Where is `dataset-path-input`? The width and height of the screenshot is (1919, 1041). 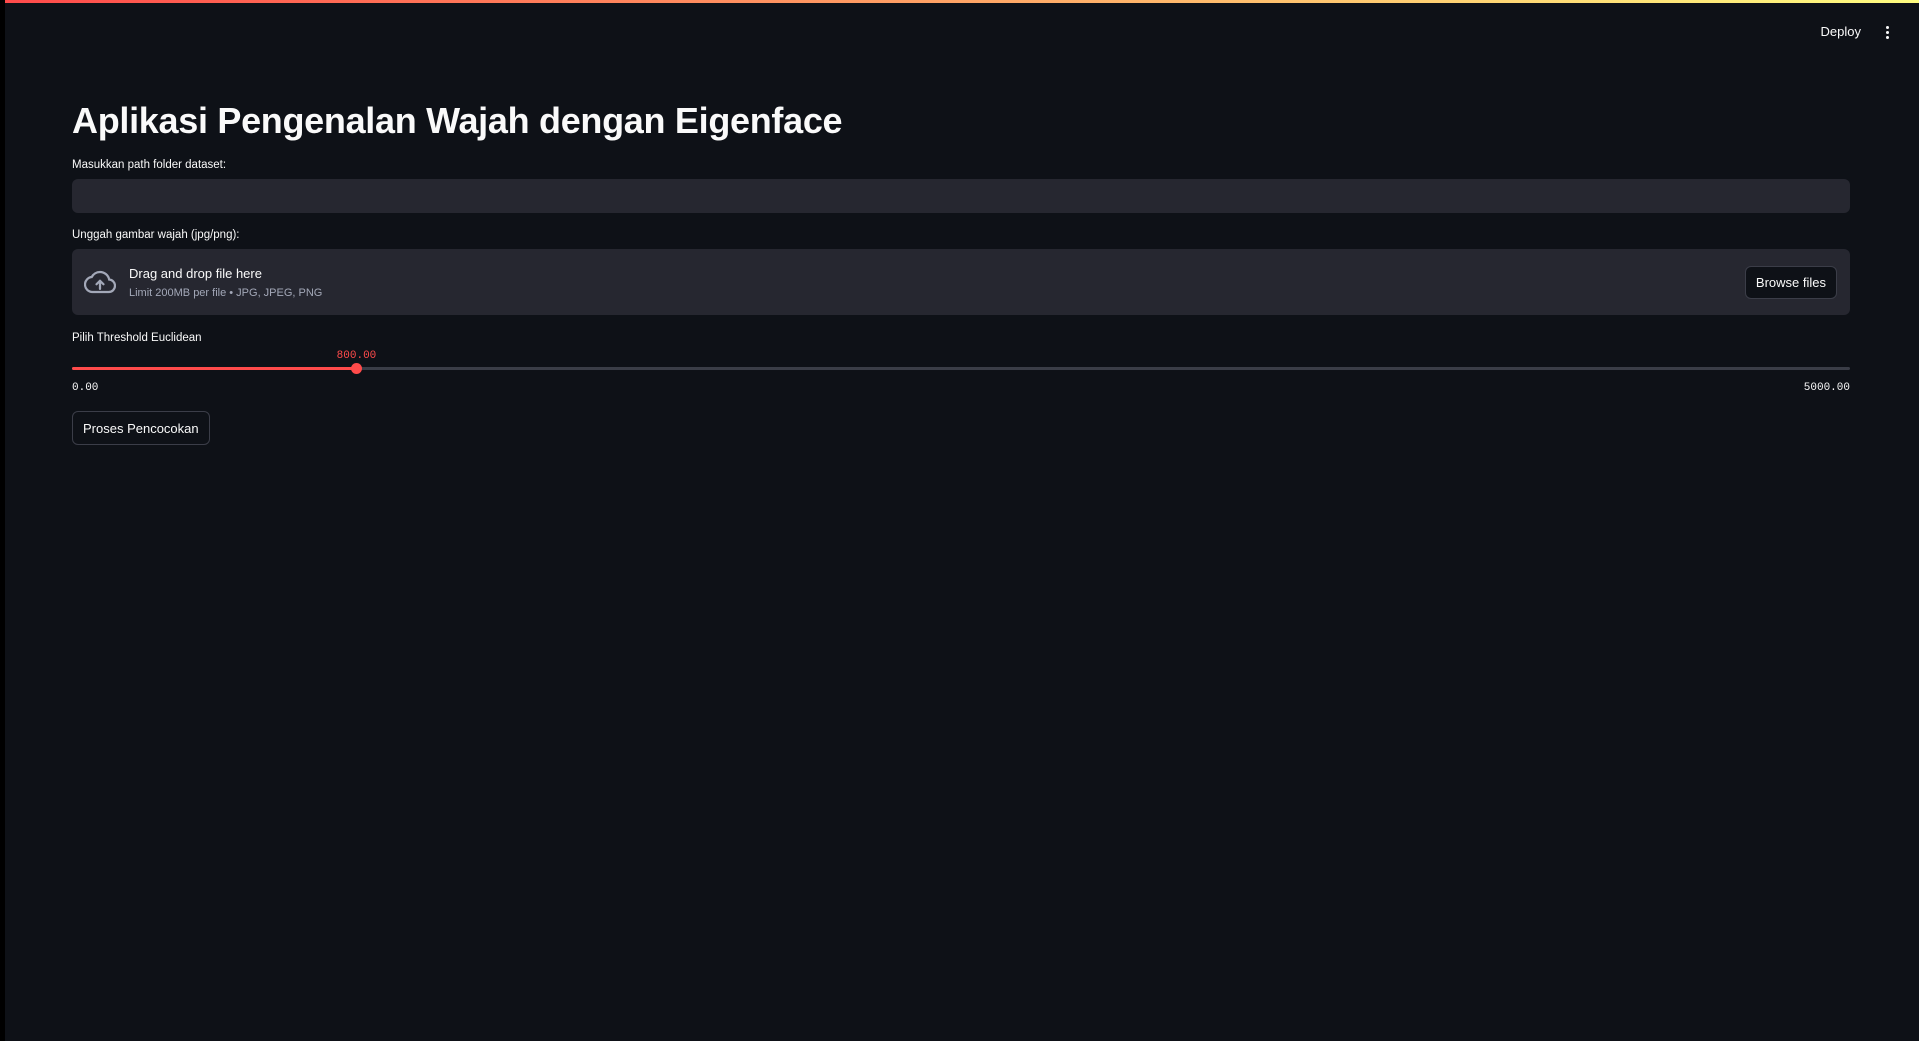 dataset-path-input is located at coordinates (961, 196).